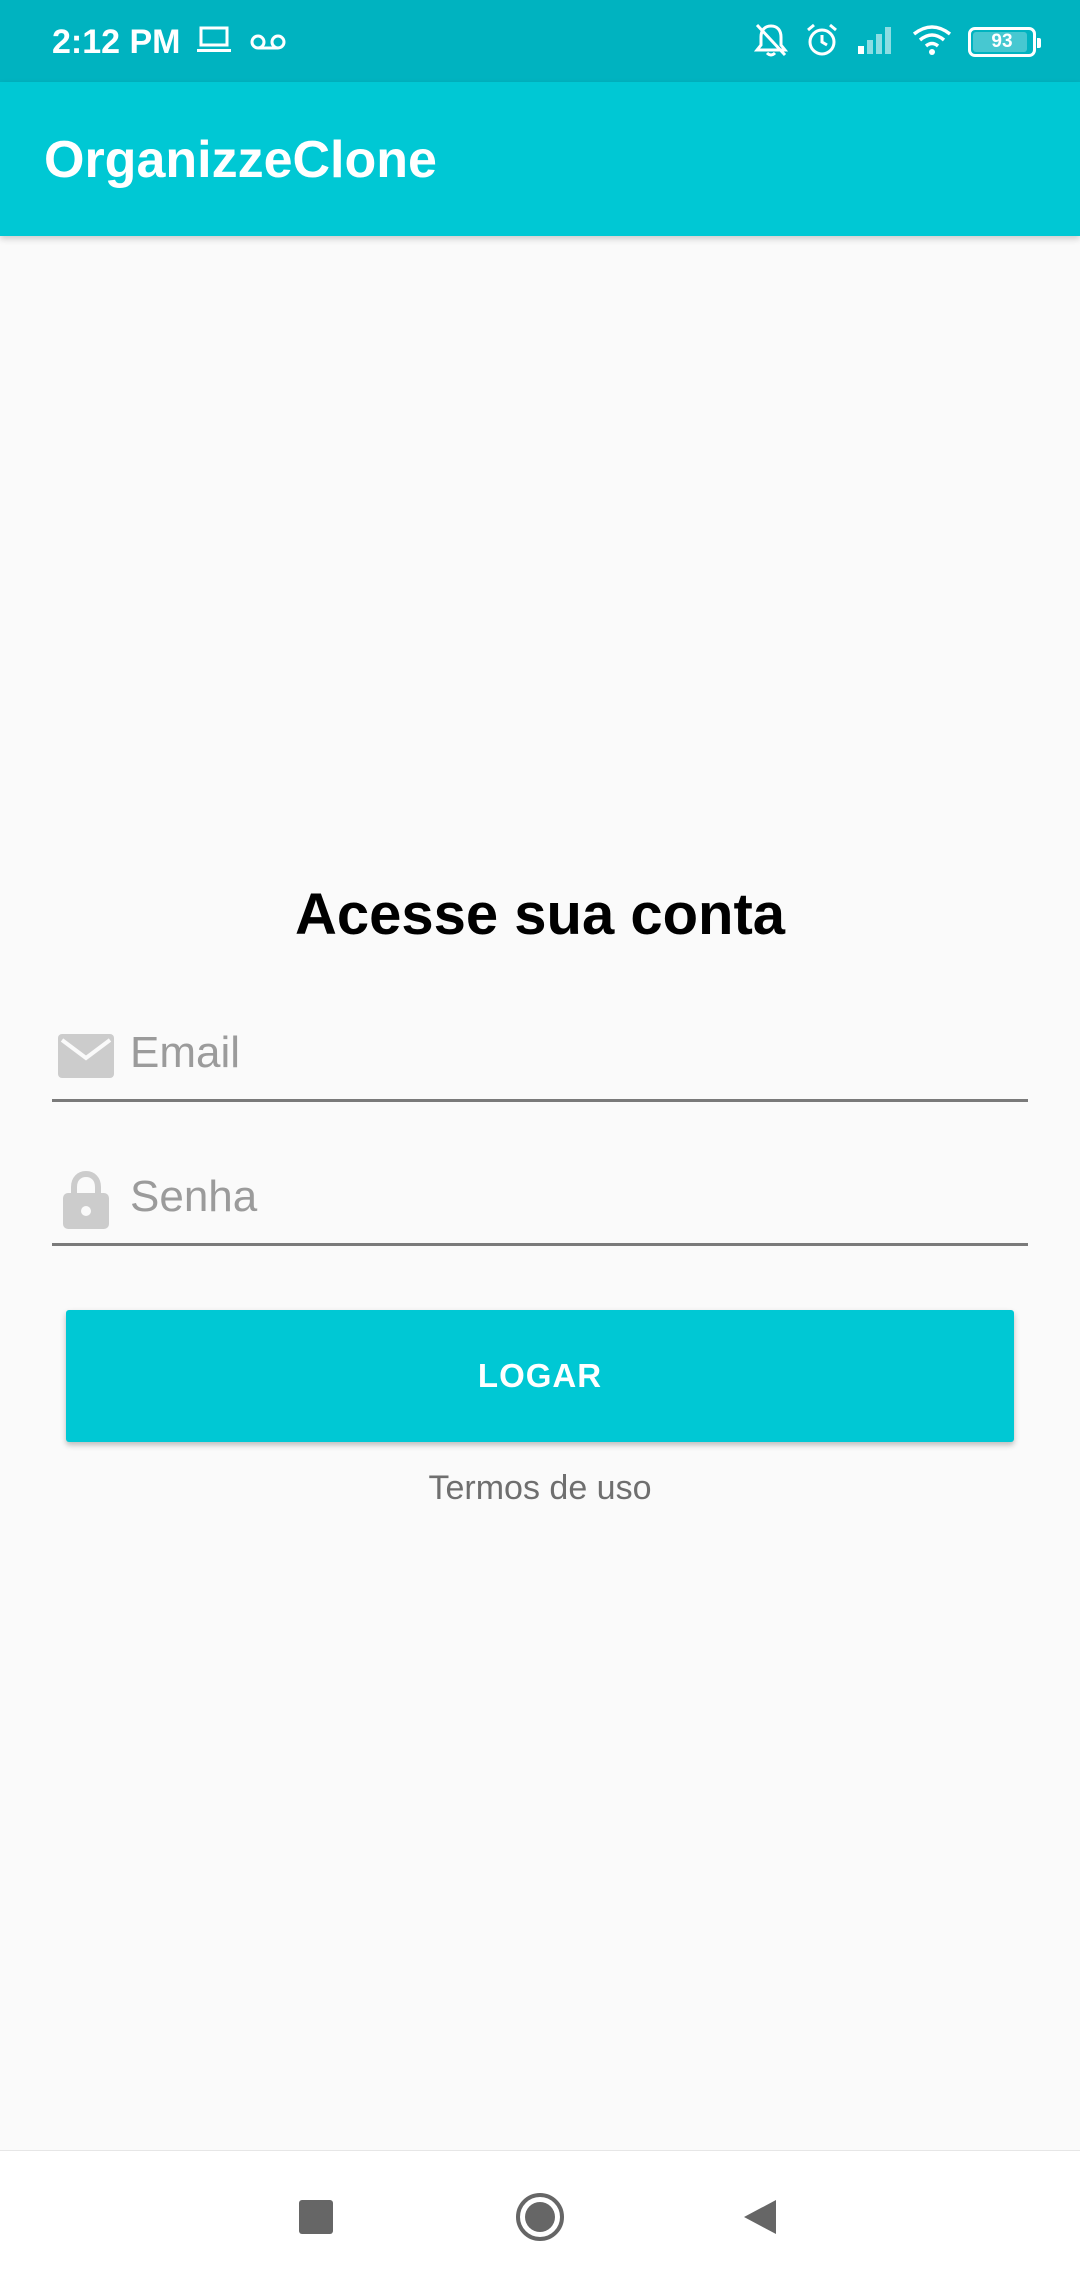 The height and width of the screenshot is (2280, 1080). What do you see at coordinates (897, 42) in the screenshot?
I see `status-right-icons: 93` at bounding box center [897, 42].